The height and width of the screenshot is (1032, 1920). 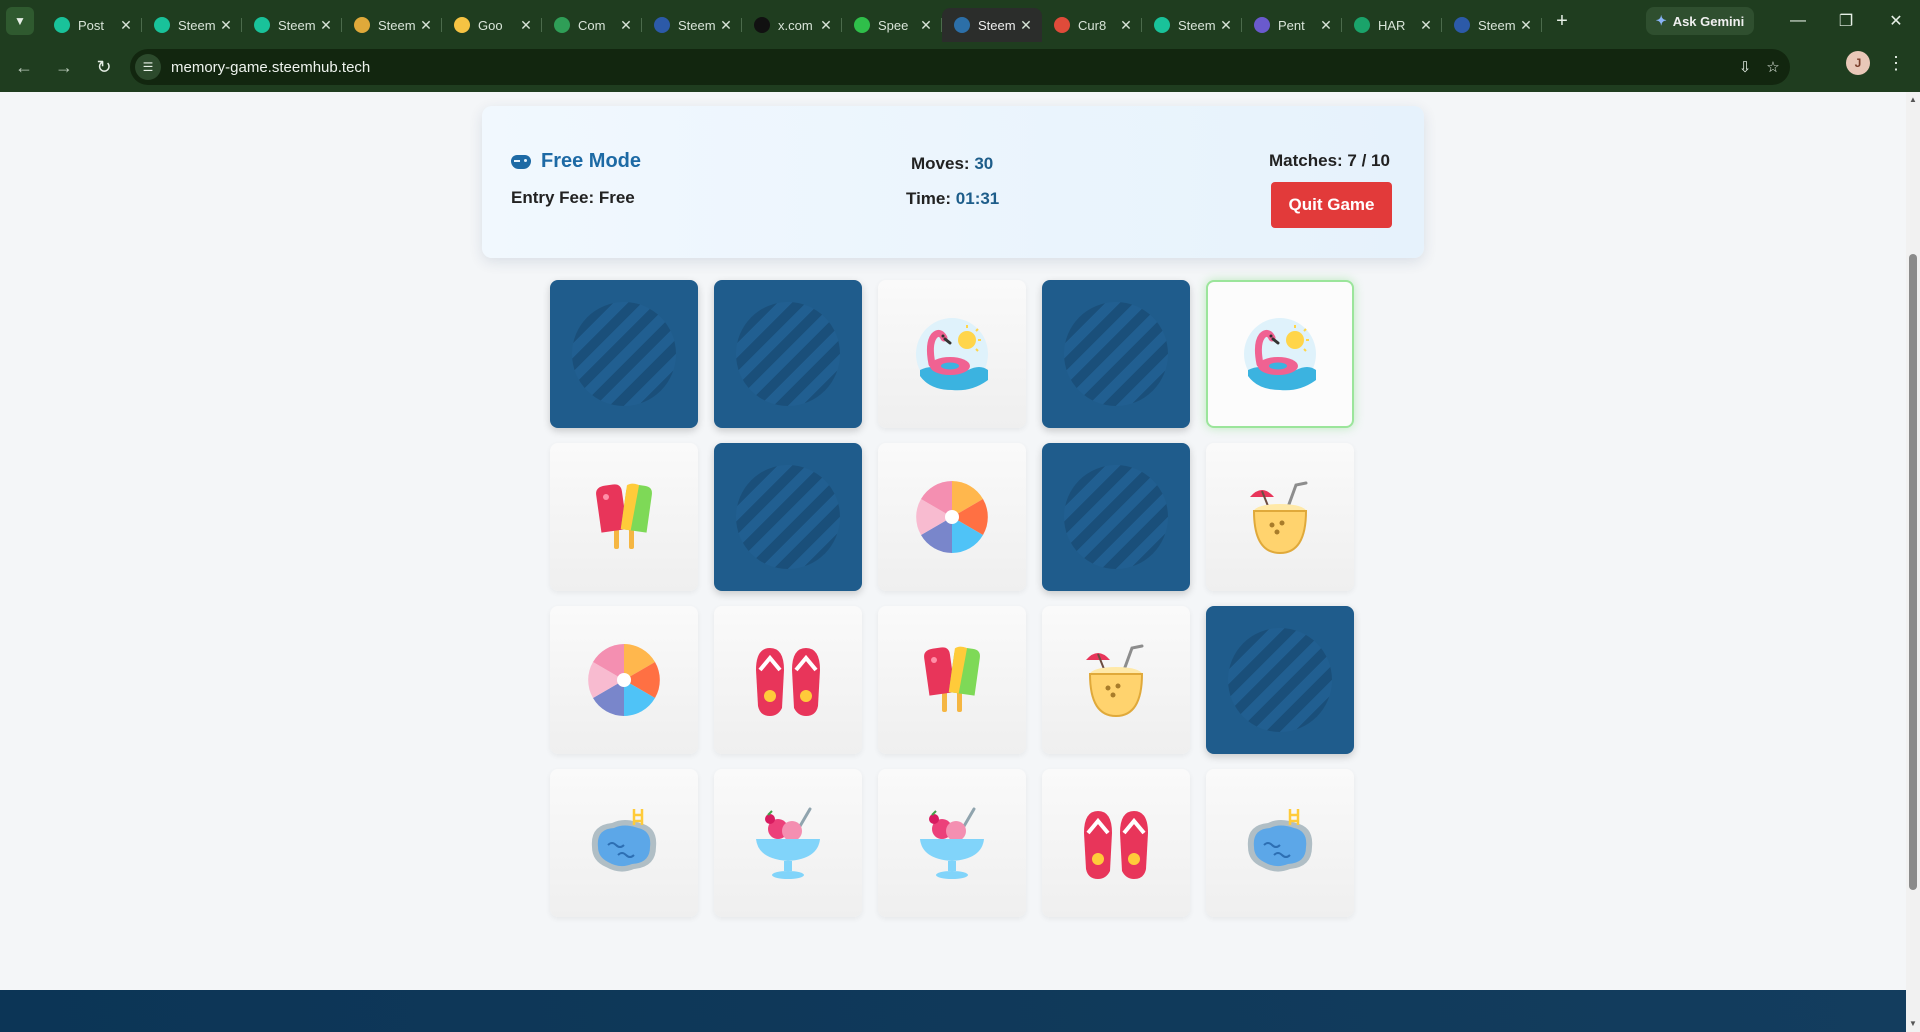 What do you see at coordinates (1661, 20) in the screenshot?
I see `gemini-sparkle-icon: ✦` at bounding box center [1661, 20].